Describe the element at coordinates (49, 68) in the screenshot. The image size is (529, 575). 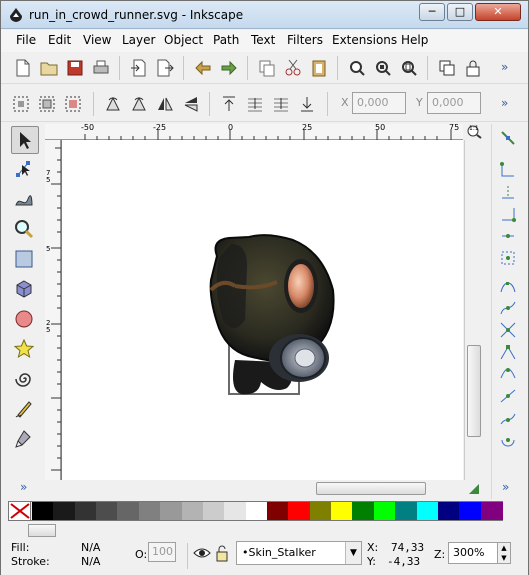
I see `open-button` at that location.